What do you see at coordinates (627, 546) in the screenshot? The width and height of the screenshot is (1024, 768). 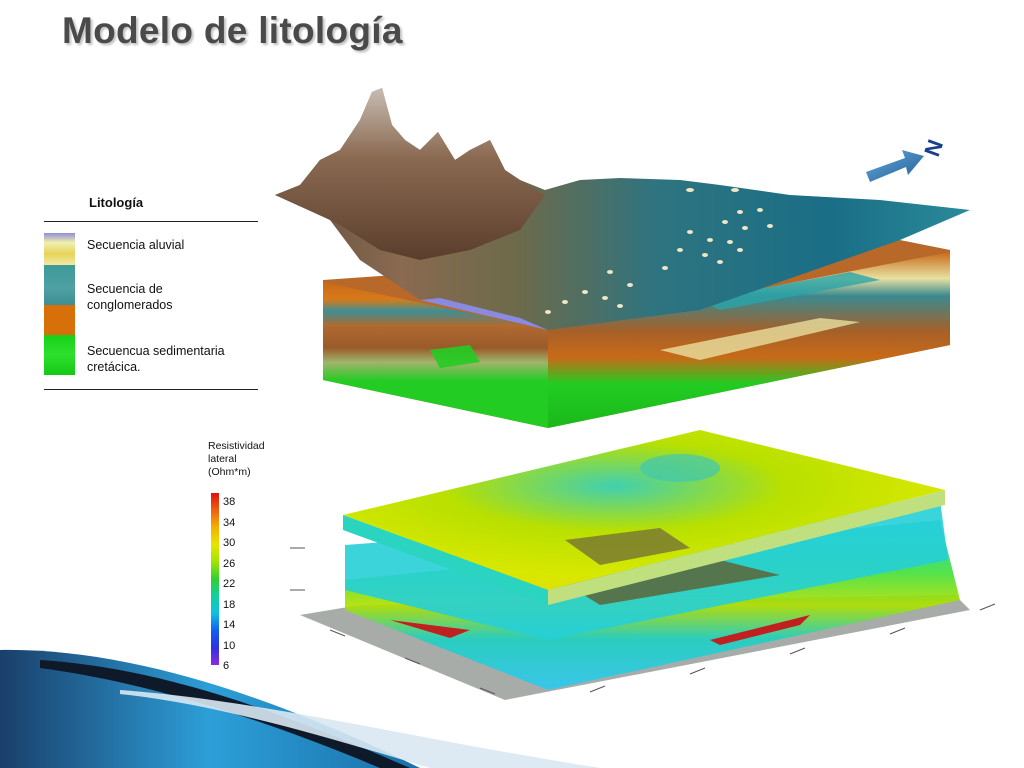 I see `olive-patch` at bounding box center [627, 546].